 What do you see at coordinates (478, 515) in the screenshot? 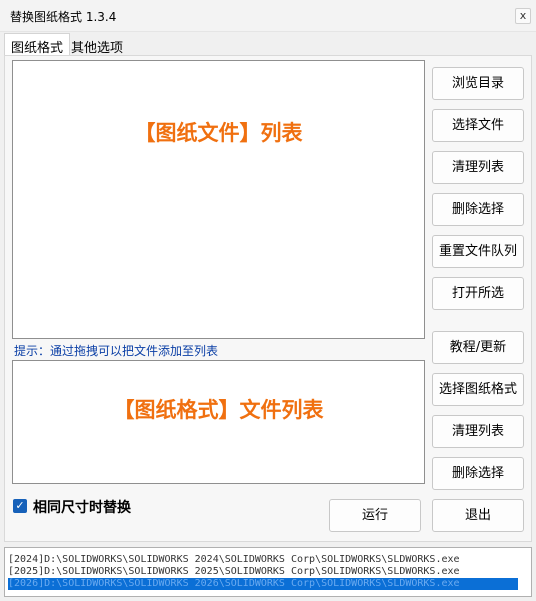
I see `exit-button: 退出` at bounding box center [478, 515].